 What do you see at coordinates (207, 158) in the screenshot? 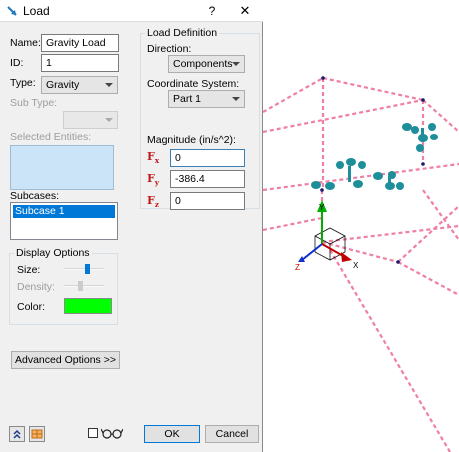
I see `fx-input: 0` at bounding box center [207, 158].